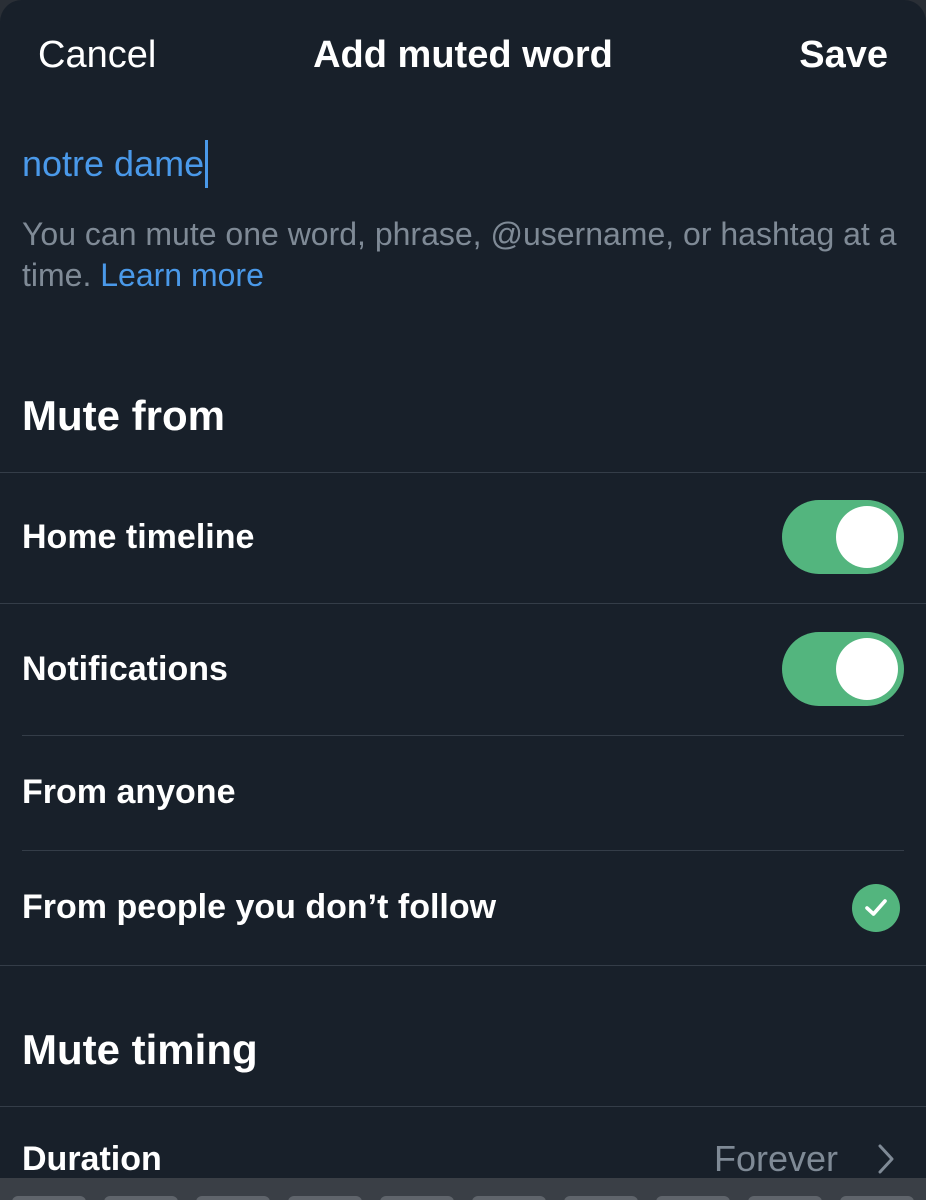 The width and height of the screenshot is (926, 1200). I want to click on from-non-followers-option: From people you don’t follow, so click(259, 907).